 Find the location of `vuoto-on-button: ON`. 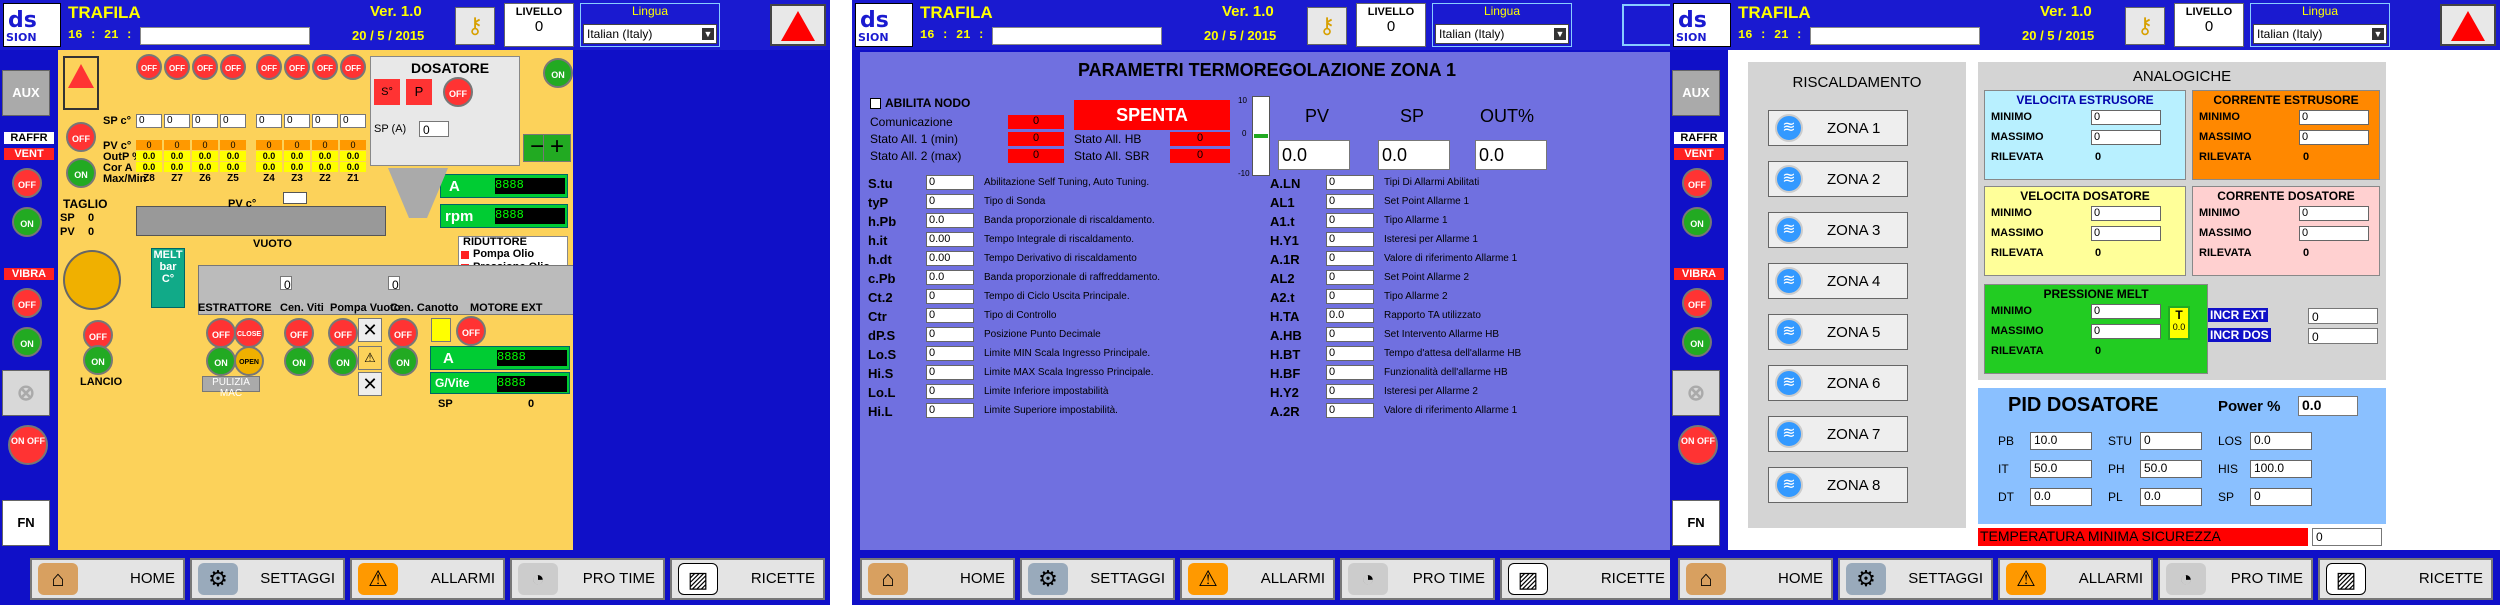

vuoto-on-button: ON is located at coordinates (343, 361).